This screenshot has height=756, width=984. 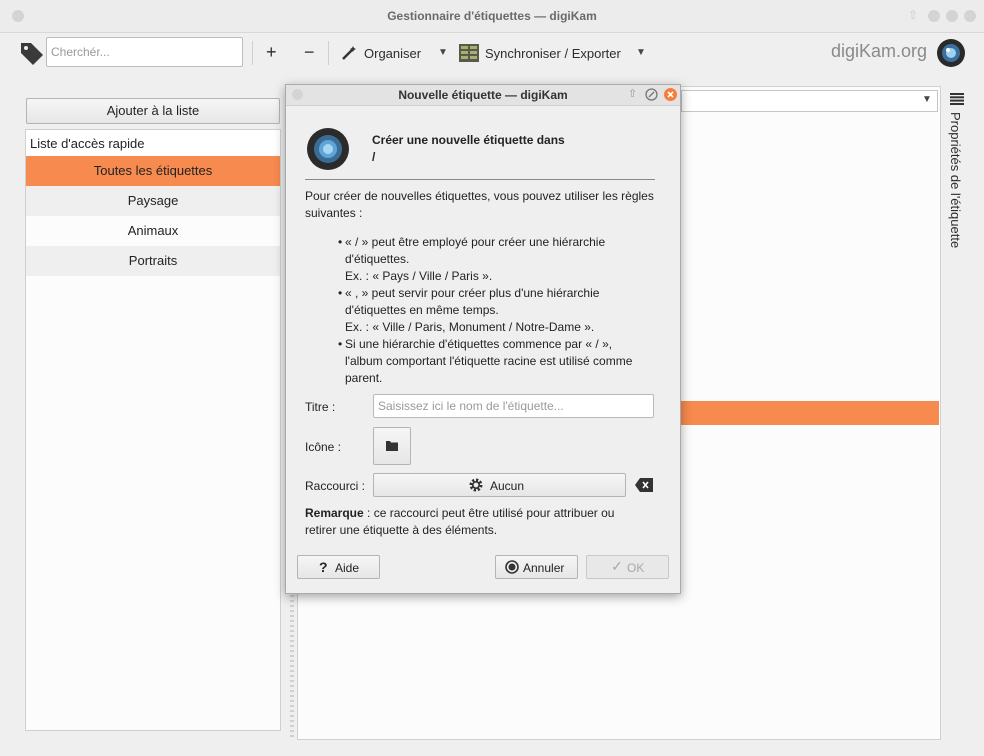 I want to click on shortcut-label: Raccourci :, so click(x=335, y=486).